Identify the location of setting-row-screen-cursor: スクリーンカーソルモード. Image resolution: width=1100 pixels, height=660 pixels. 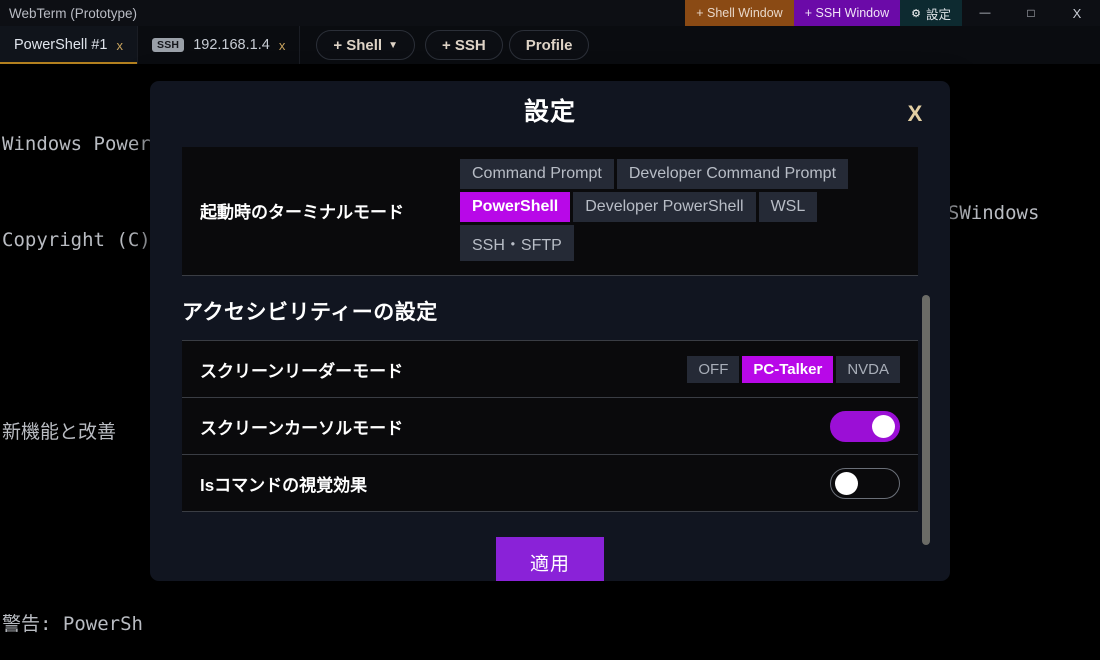
(550, 426).